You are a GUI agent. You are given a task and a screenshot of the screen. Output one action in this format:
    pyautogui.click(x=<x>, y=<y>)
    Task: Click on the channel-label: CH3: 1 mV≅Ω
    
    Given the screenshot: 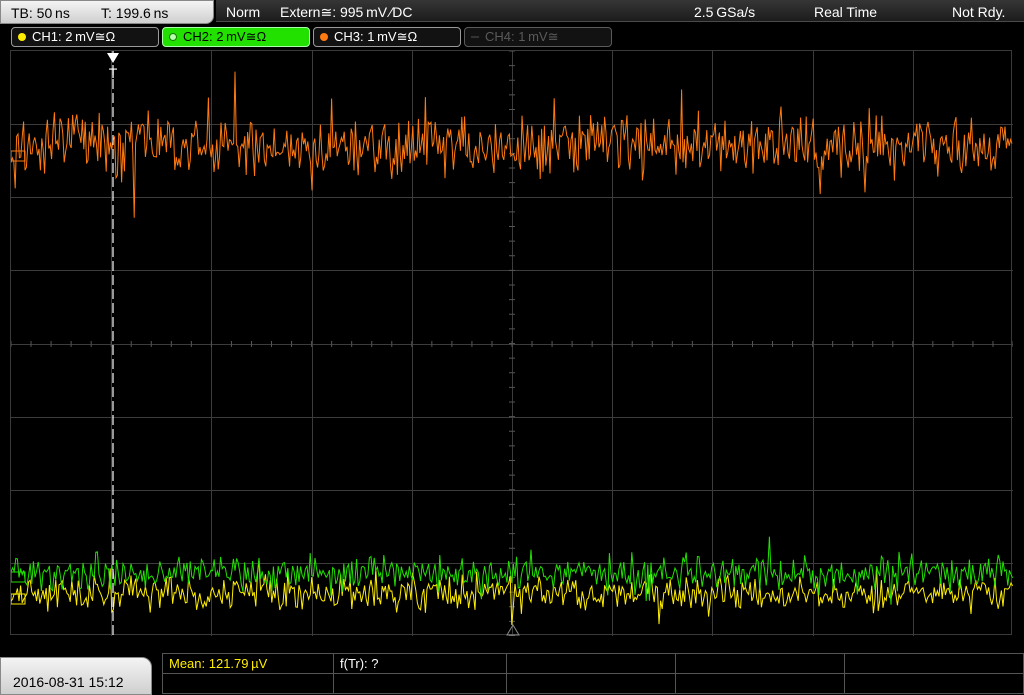 What is the action you would take?
    pyautogui.click(x=376, y=36)
    